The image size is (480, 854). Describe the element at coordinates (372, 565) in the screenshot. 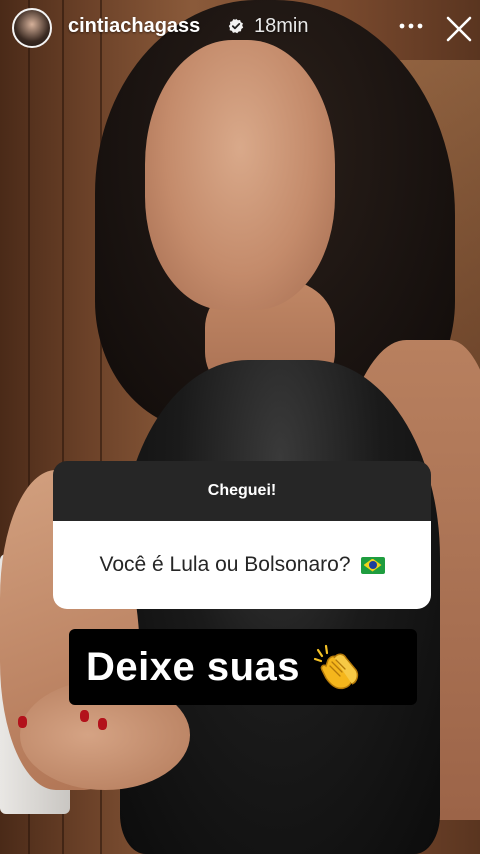

I see `brazil-flag-icon` at that location.